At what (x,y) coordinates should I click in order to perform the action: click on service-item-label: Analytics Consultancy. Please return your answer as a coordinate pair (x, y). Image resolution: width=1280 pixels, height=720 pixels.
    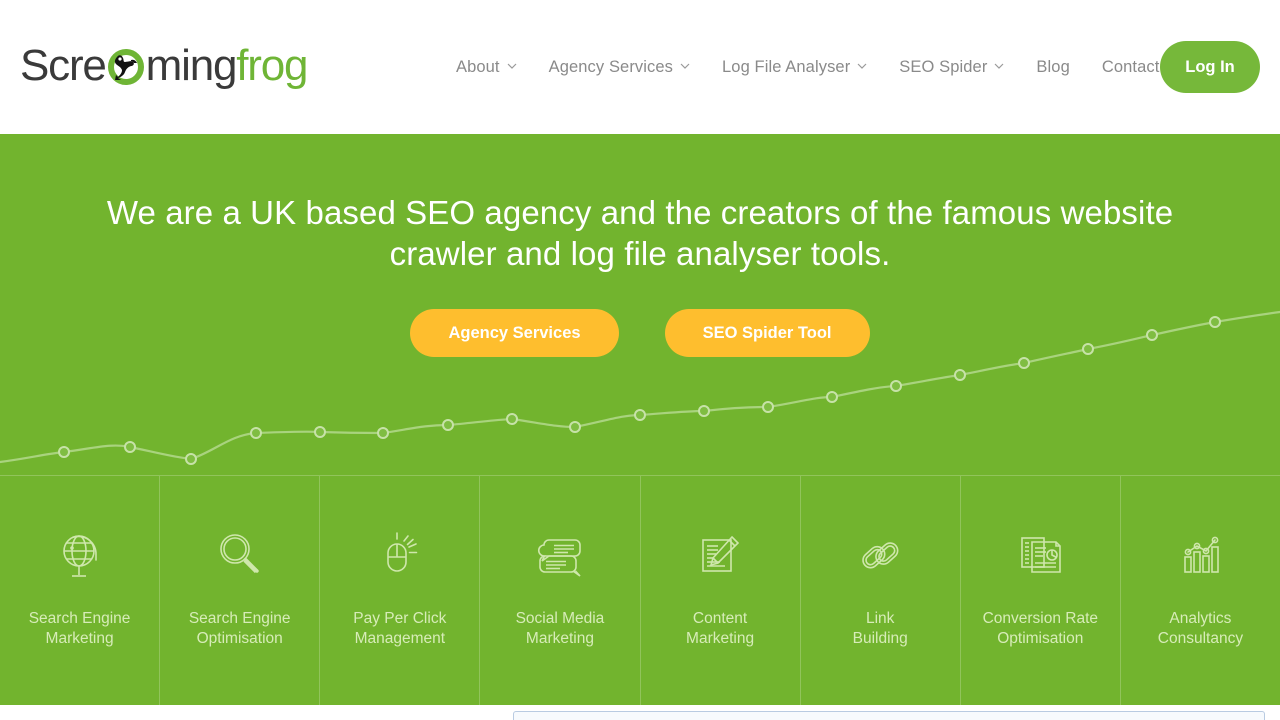
    Looking at the image, I should click on (1200, 628).